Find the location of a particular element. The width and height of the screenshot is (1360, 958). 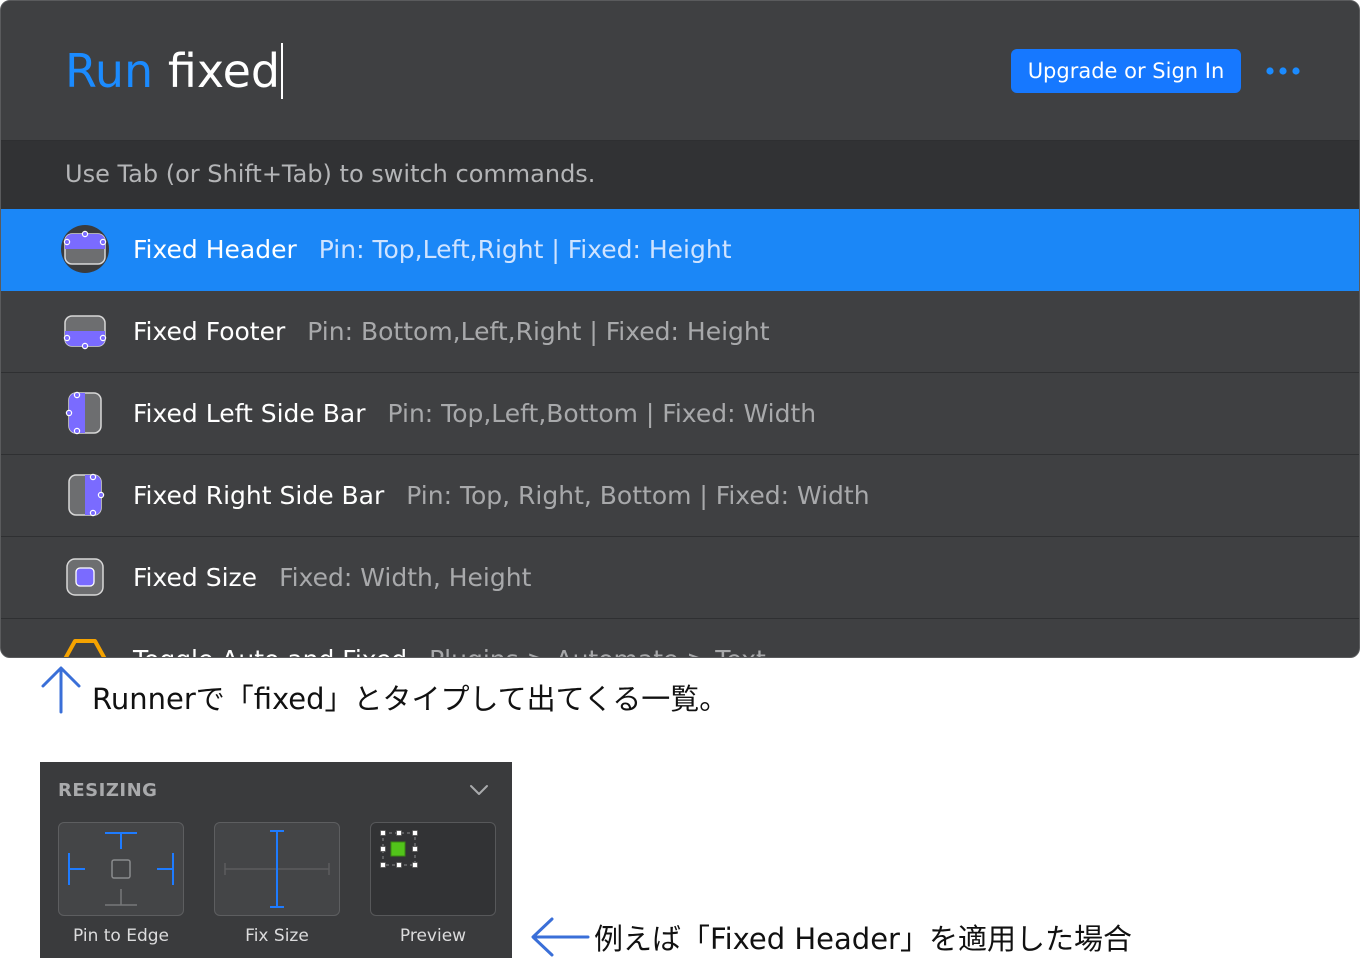

query-command: Run is located at coordinates (109, 71).